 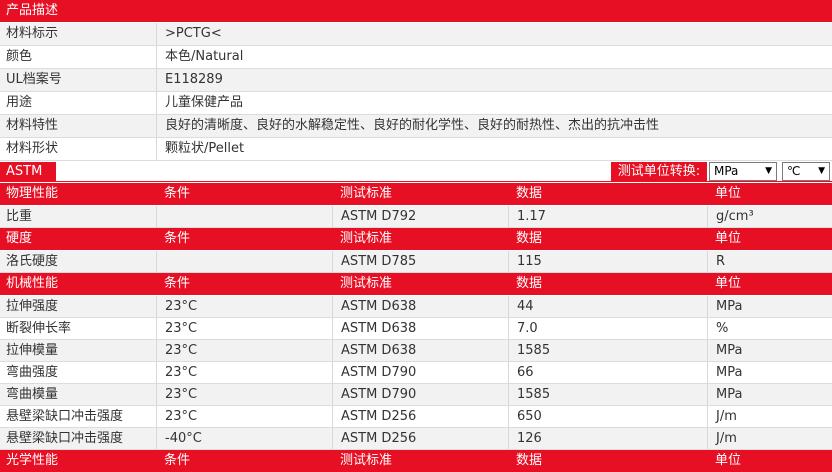 I want to click on property-test-standard: ASTM D785, so click(x=420, y=261).